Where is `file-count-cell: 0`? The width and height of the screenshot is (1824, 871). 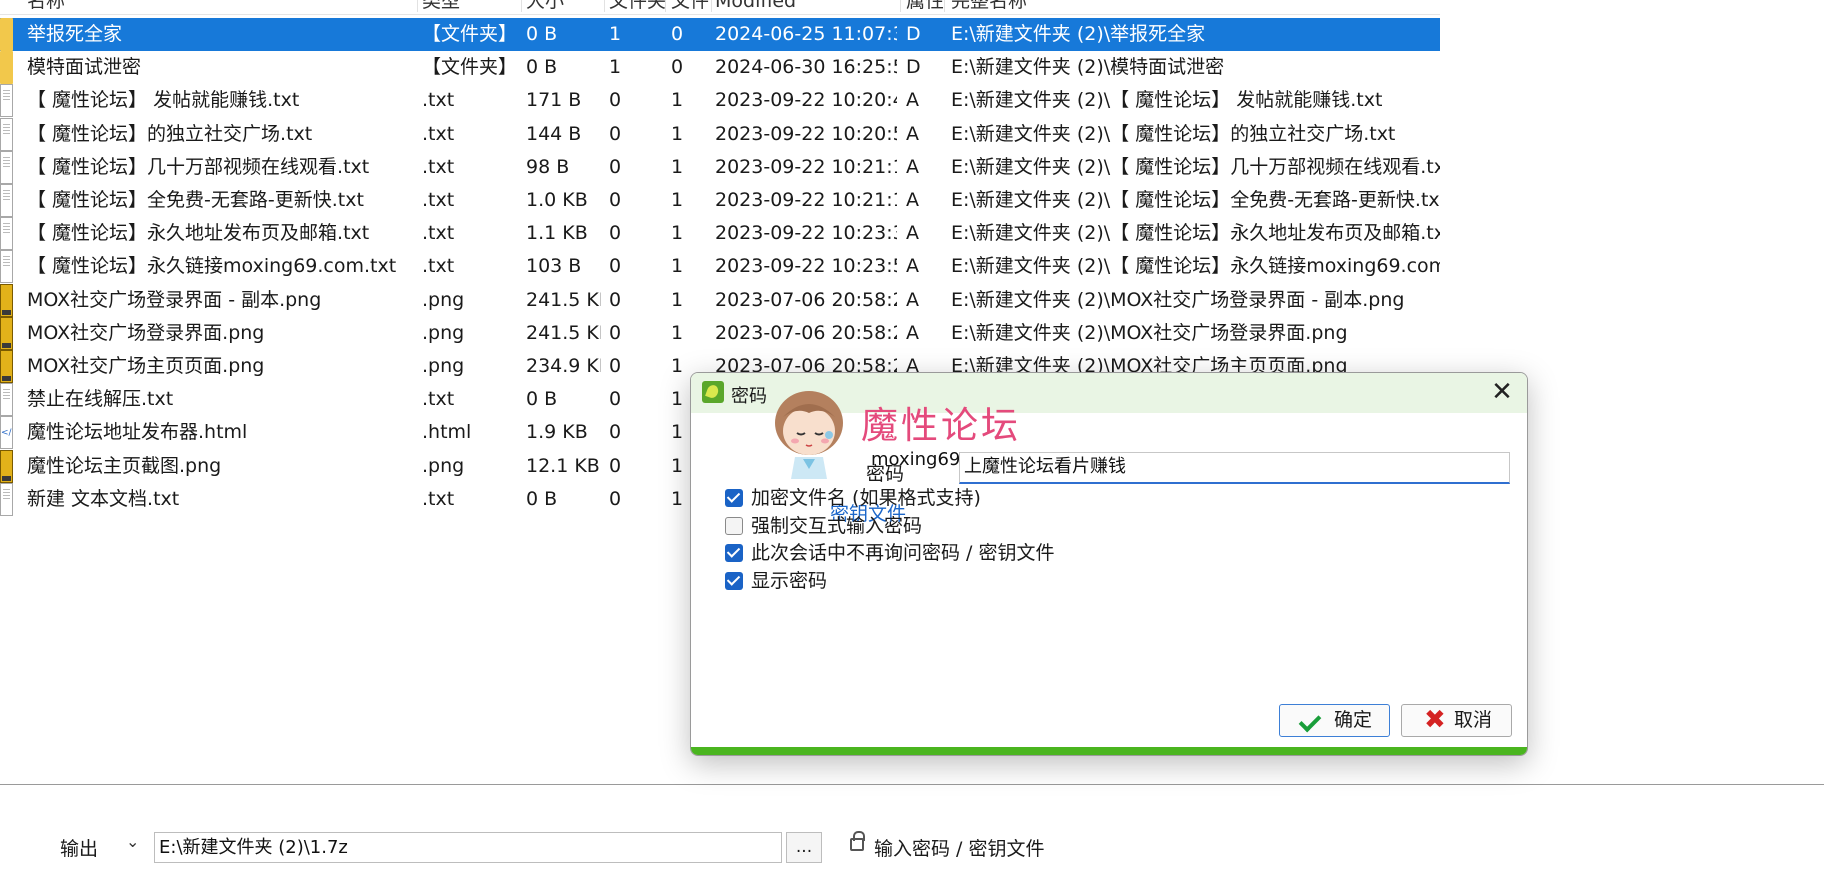 file-count-cell: 0 is located at coordinates (677, 34).